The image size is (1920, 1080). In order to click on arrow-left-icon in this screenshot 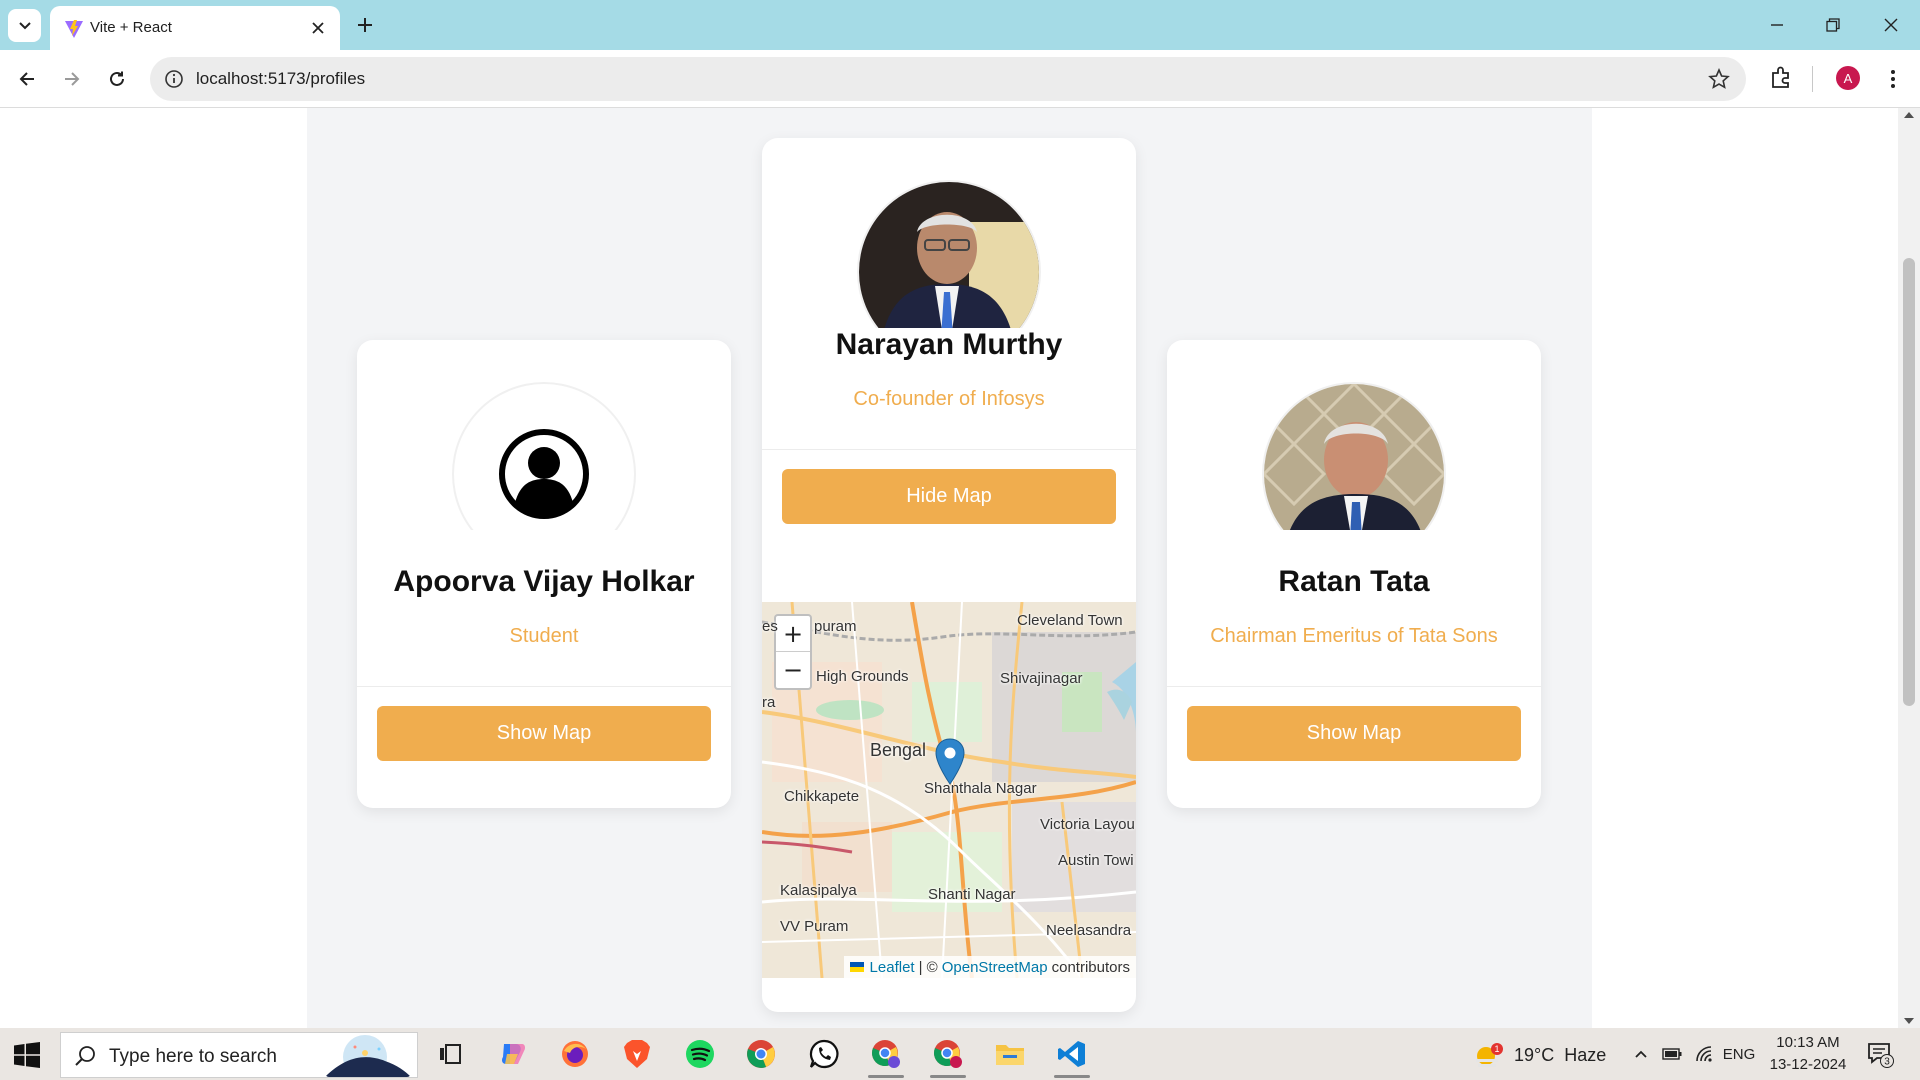, I will do `click(26, 79)`.